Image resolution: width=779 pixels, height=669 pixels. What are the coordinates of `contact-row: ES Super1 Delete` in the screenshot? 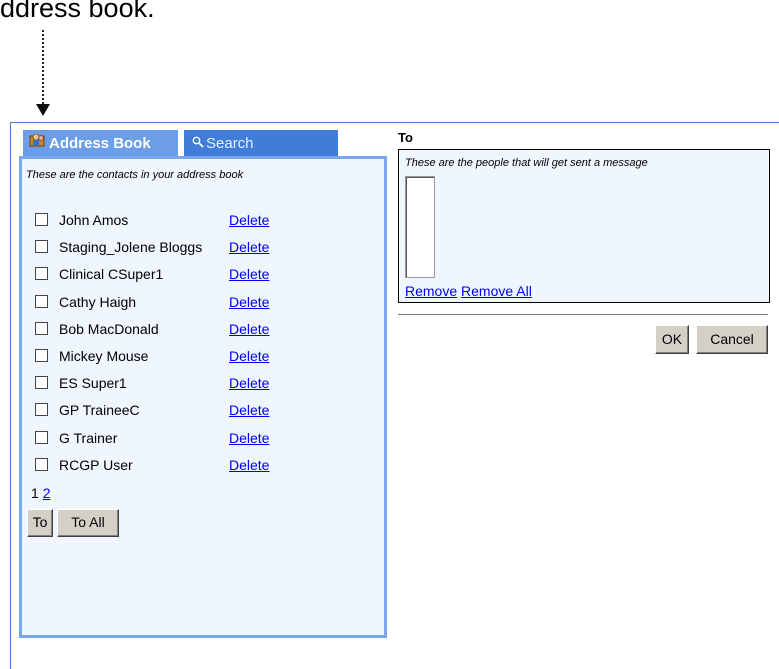 It's located at (203, 387).